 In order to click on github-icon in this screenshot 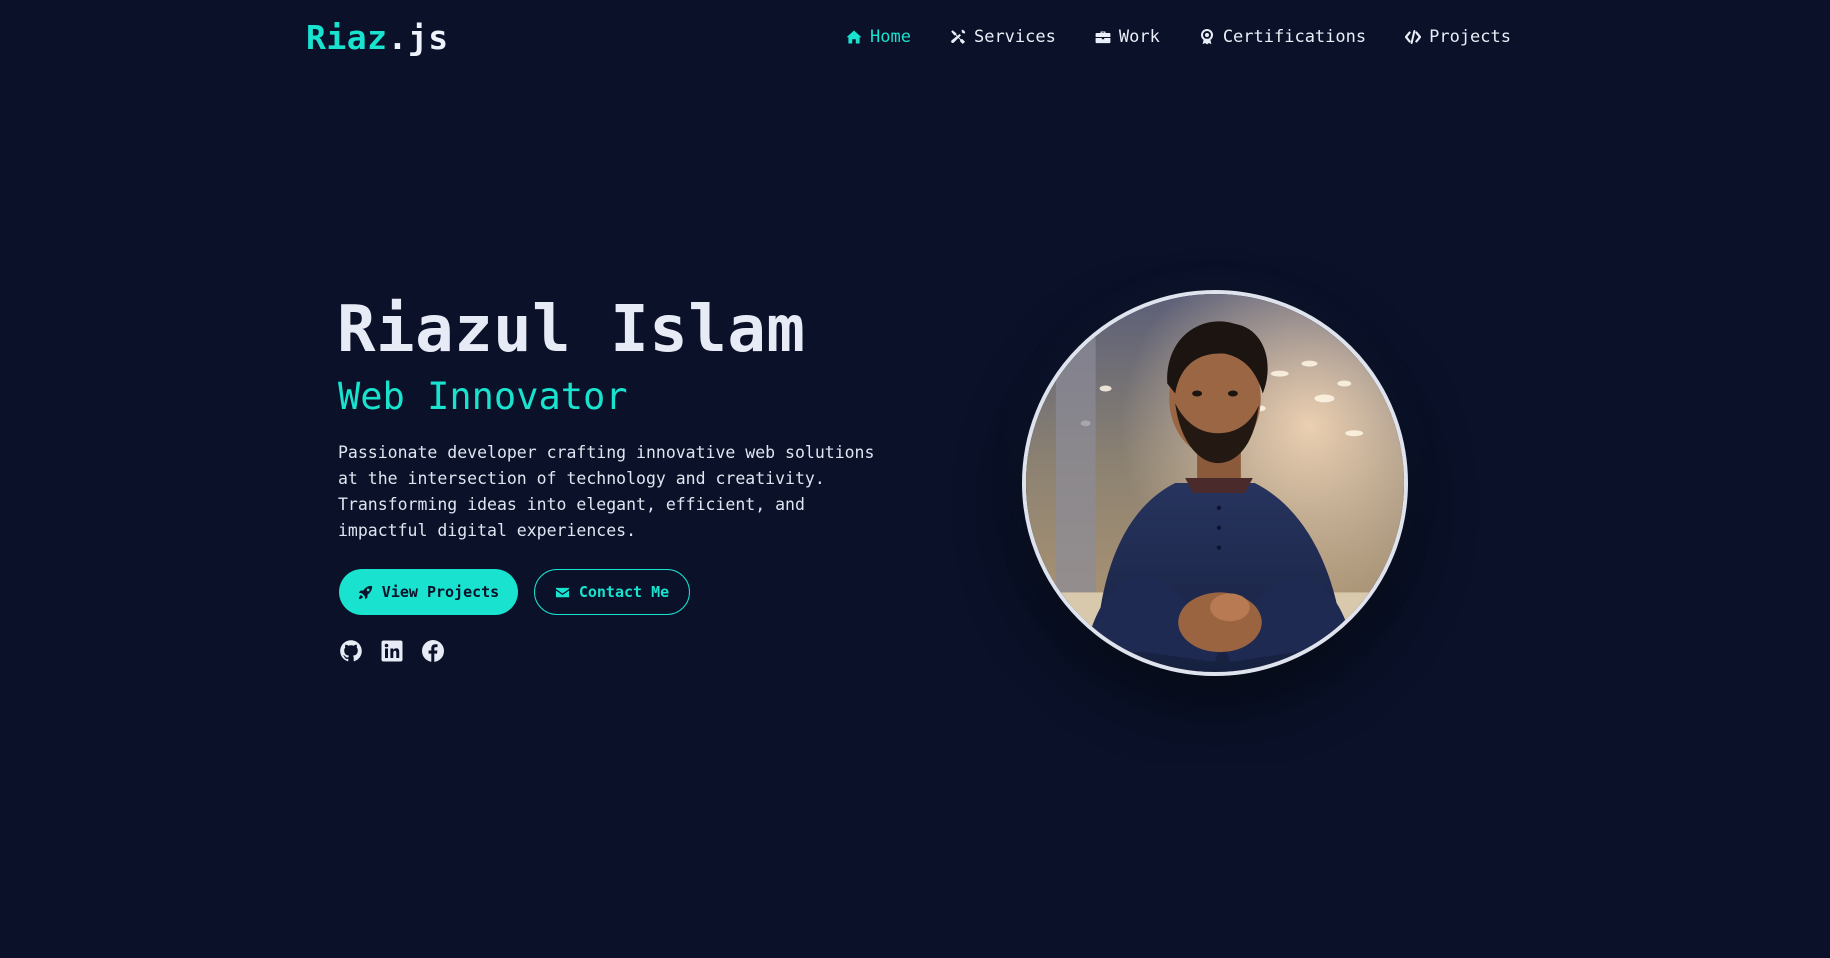, I will do `click(351, 651)`.